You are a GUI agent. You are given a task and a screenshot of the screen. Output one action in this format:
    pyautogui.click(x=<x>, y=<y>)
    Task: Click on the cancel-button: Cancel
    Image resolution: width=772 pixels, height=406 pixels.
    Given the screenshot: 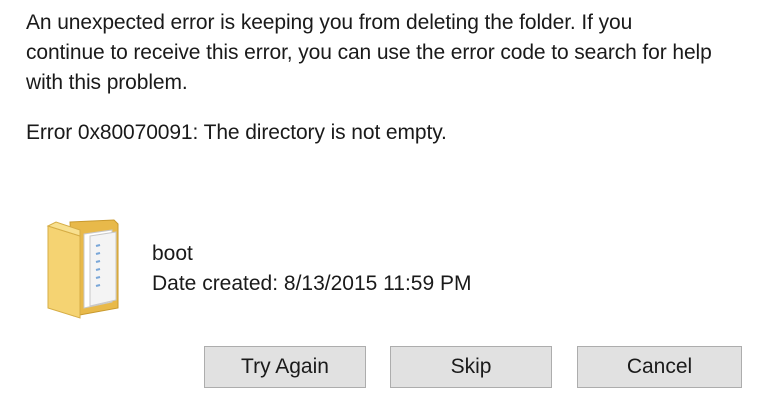 What is the action you would take?
    pyautogui.click(x=659, y=367)
    